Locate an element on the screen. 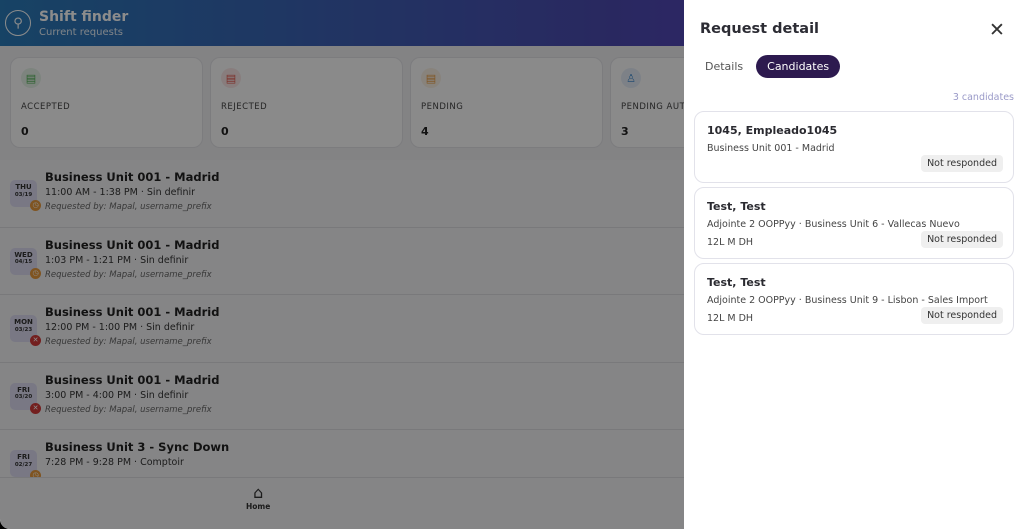 The width and height of the screenshot is (1024, 529). panel-tabs: Details Candidates is located at coordinates (769, 66).